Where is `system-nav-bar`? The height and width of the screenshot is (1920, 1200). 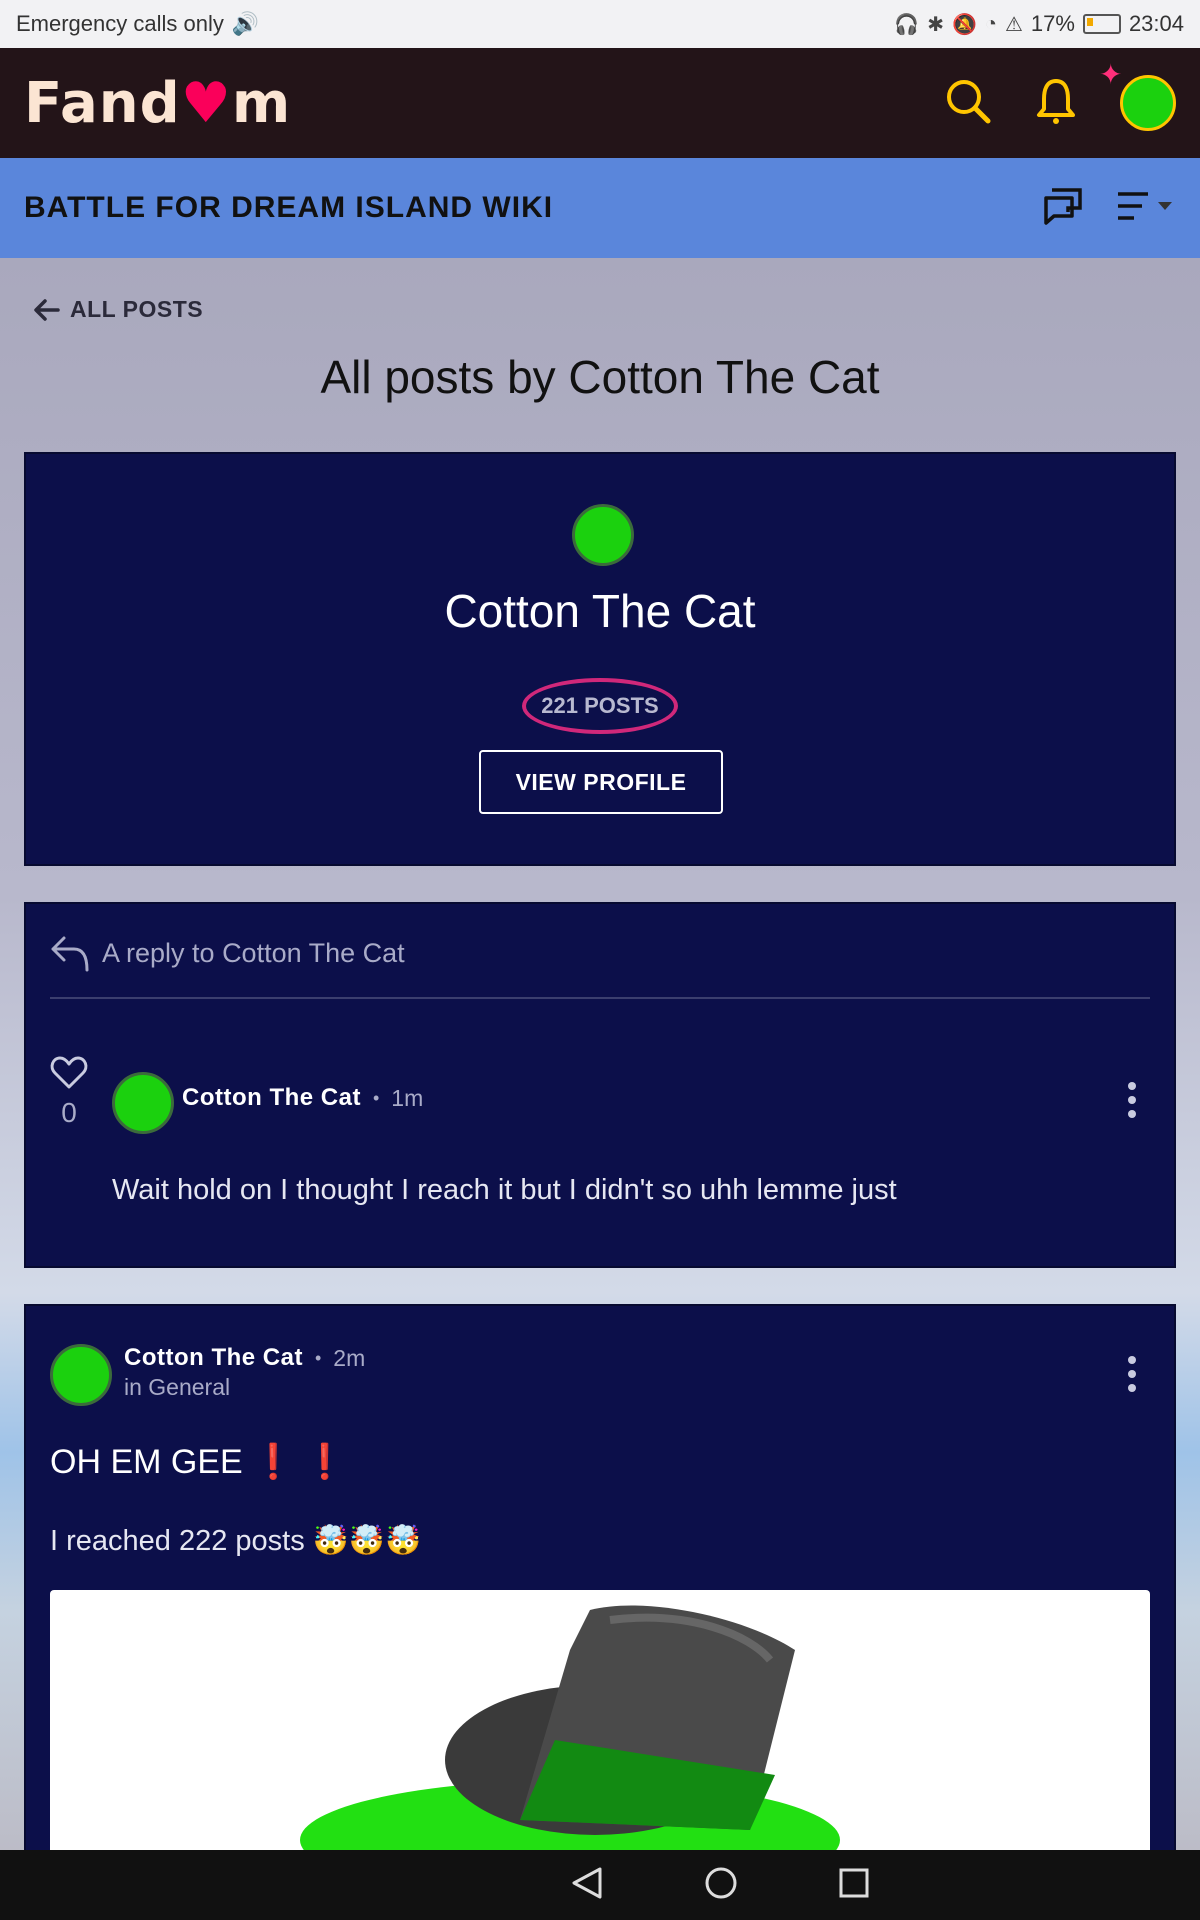 system-nav-bar is located at coordinates (600, 1885).